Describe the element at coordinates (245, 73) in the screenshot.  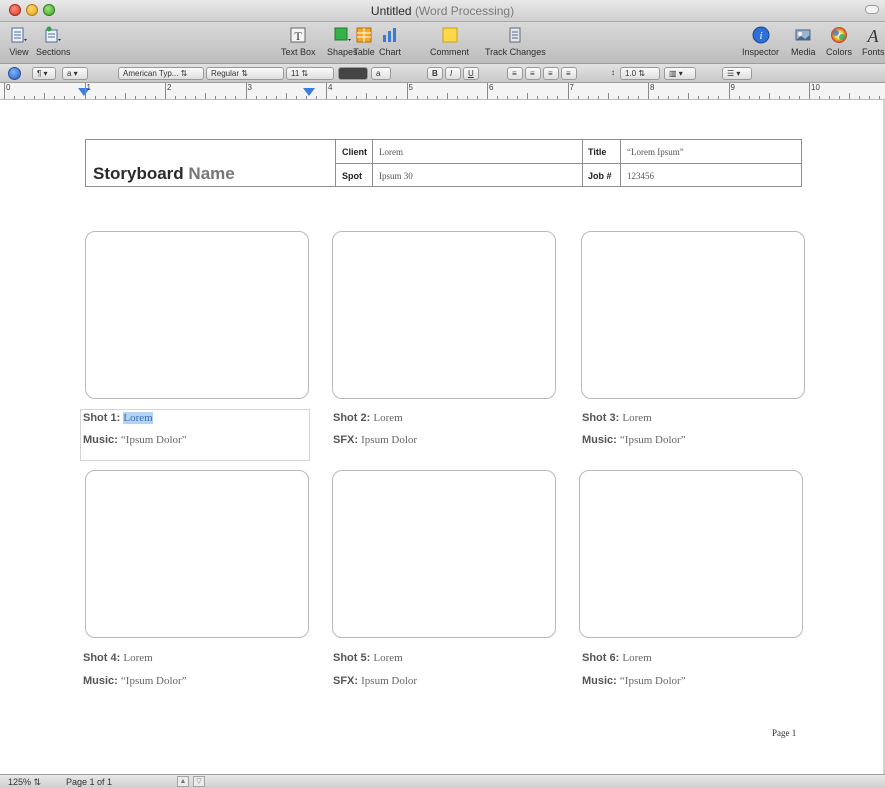
I see `font-style-popup: Regular ⇅` at that location.